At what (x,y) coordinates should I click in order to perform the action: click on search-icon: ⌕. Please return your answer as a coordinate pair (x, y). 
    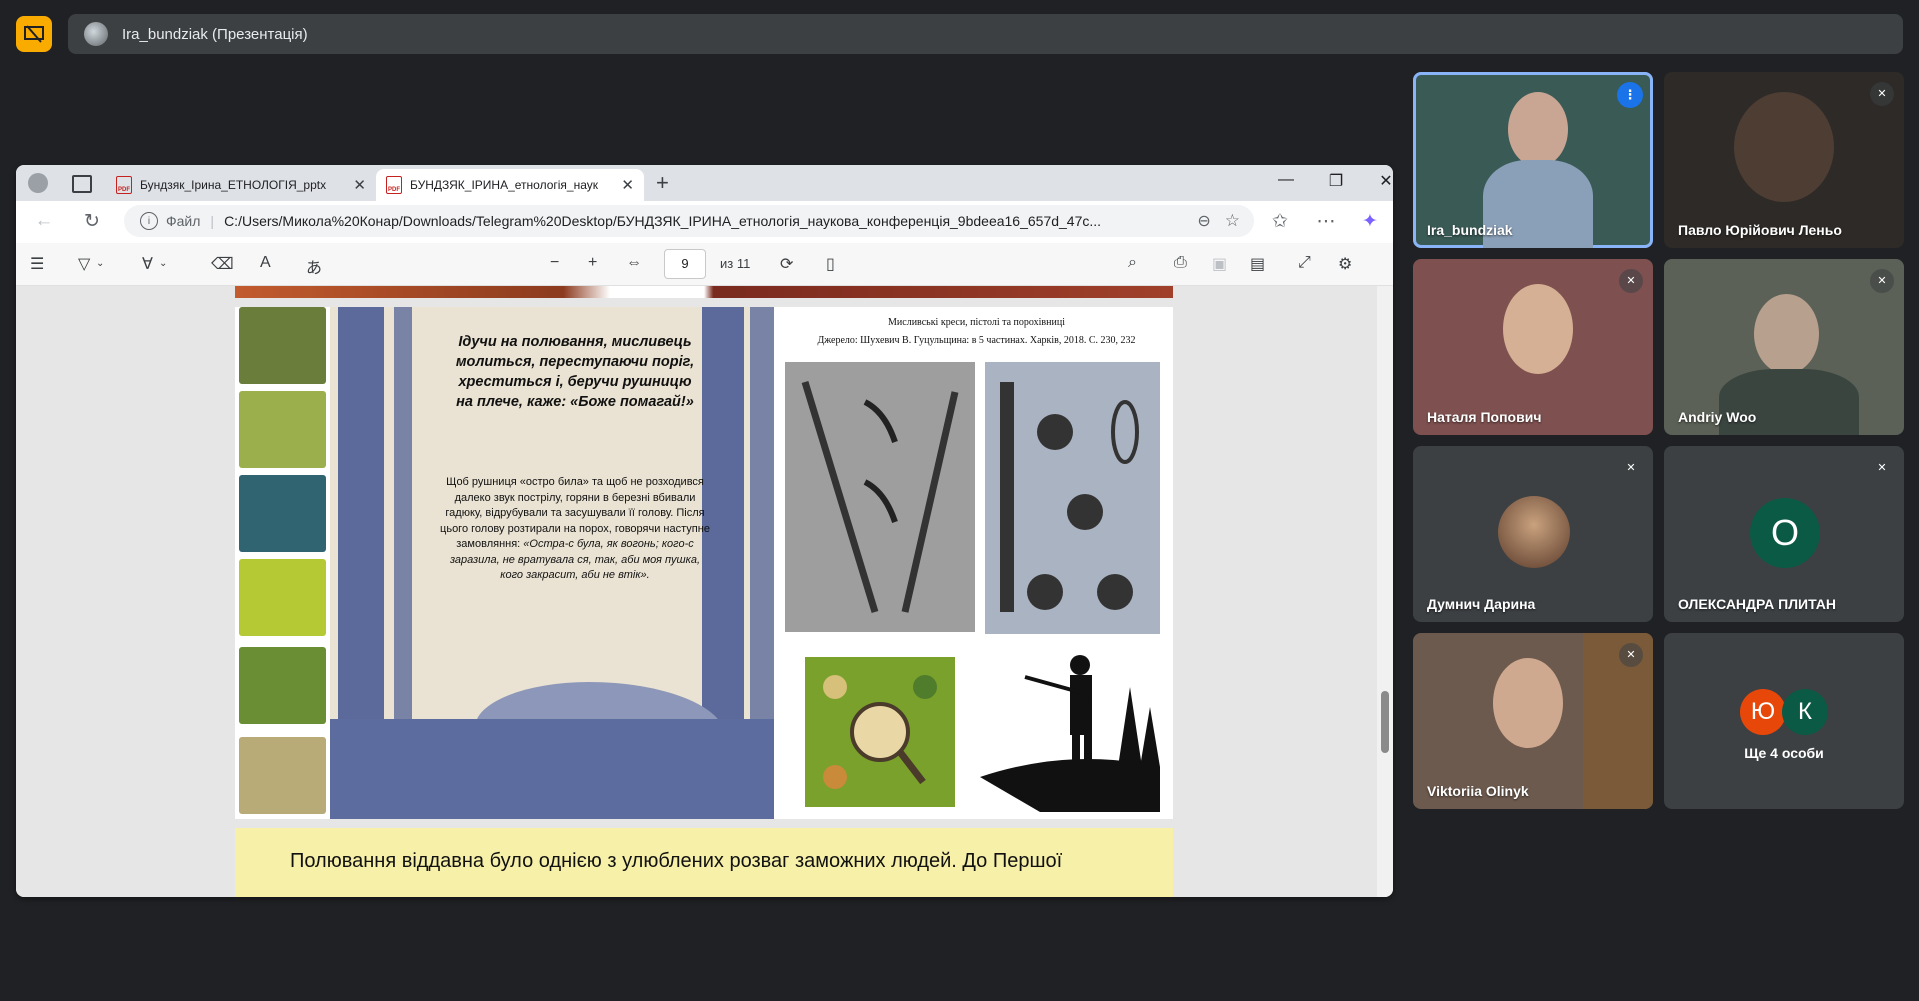
    Looking at the image, I should click on (1132, 263).